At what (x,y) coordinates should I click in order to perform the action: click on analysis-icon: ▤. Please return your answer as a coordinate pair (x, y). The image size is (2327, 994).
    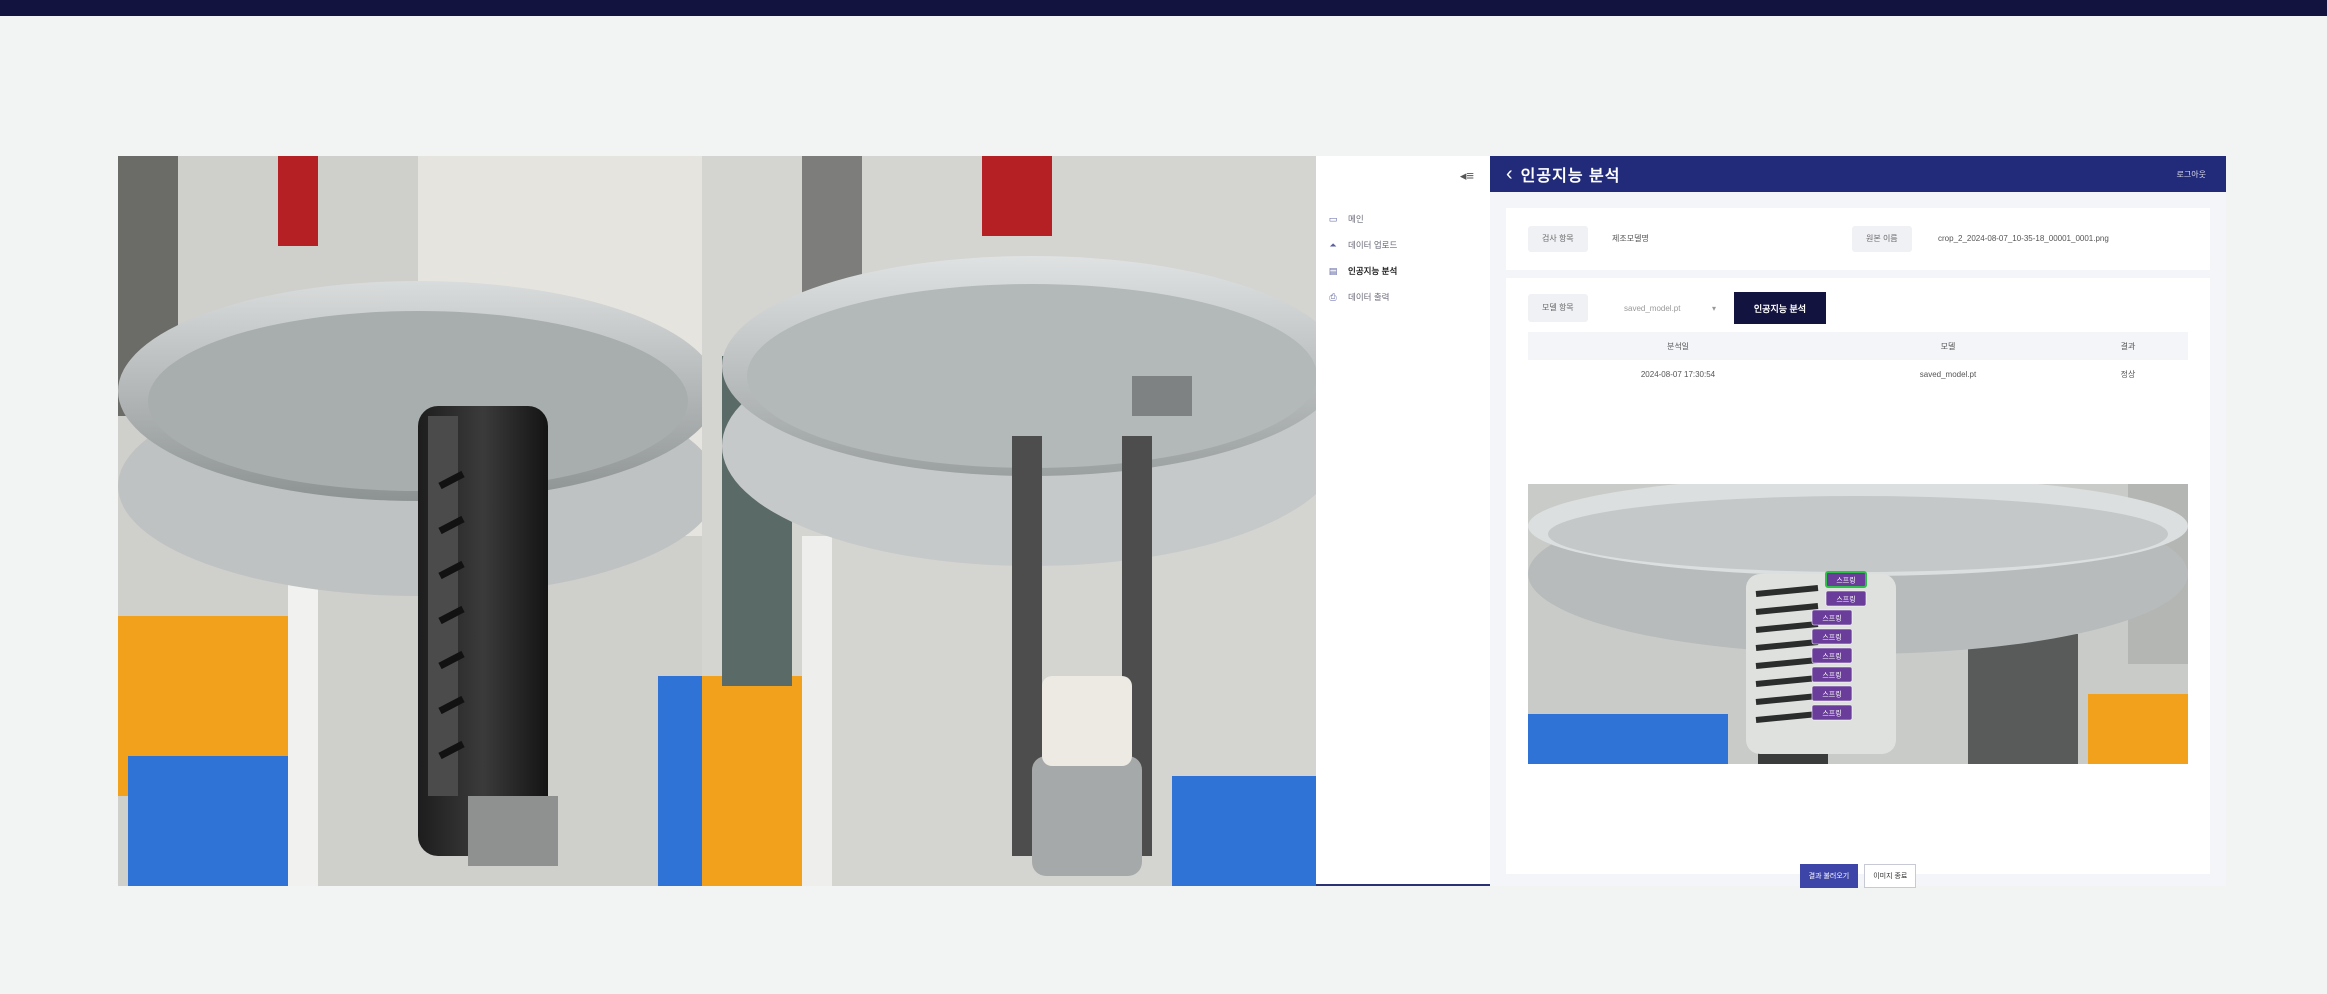
    Looking at the image, I should click on (1333, 270).